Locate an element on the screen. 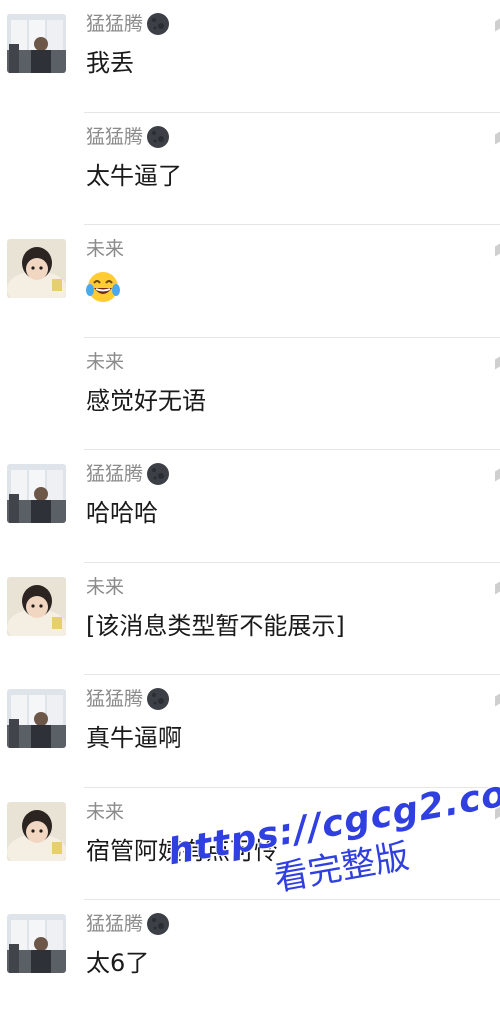 This screenshot has width=500, height=1013. message-text: 太6了 is located at coordinates (118, 963).